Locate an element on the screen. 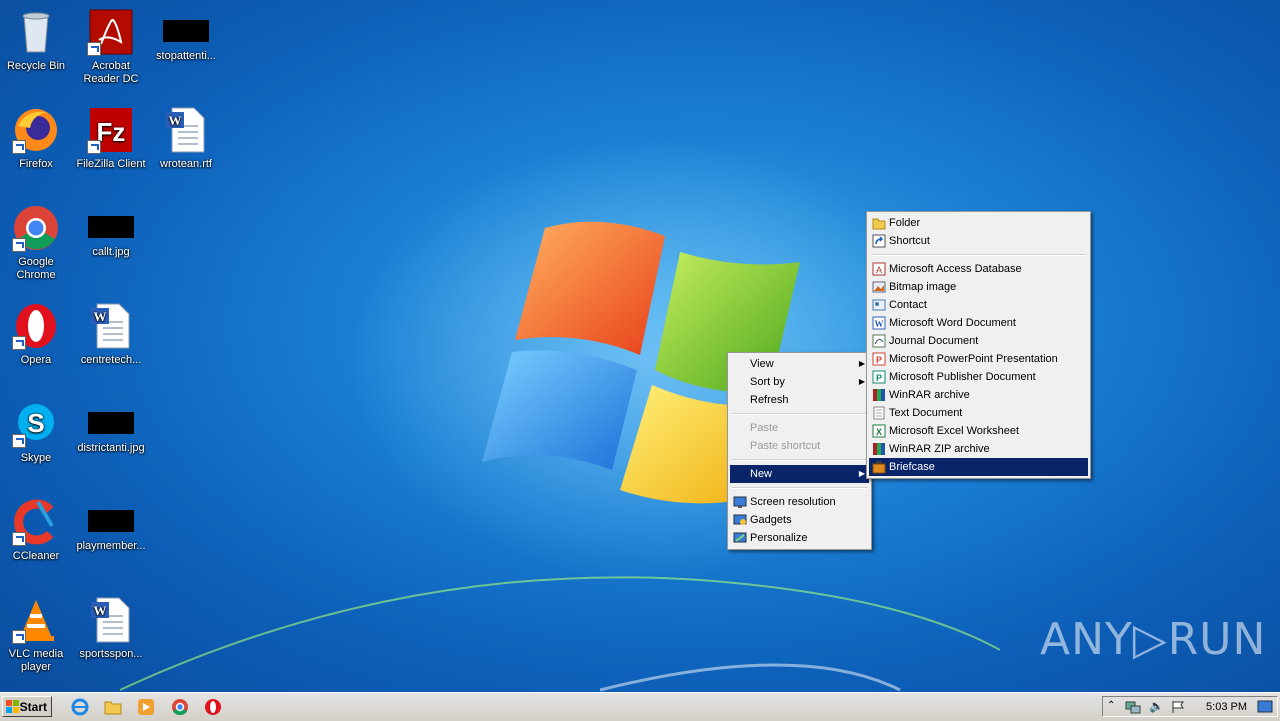 This screenshot has width=1280, height=721. new-shortcut: Shortcut is located at coordinates (978, 241).